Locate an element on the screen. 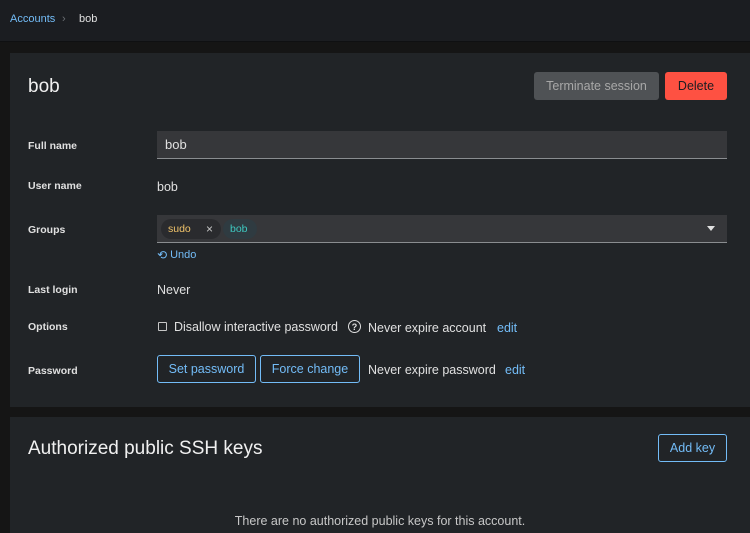 Image resolution: width=750 pixels, height=533 pixels. page-title: bob is located at coordinates (44, 86).